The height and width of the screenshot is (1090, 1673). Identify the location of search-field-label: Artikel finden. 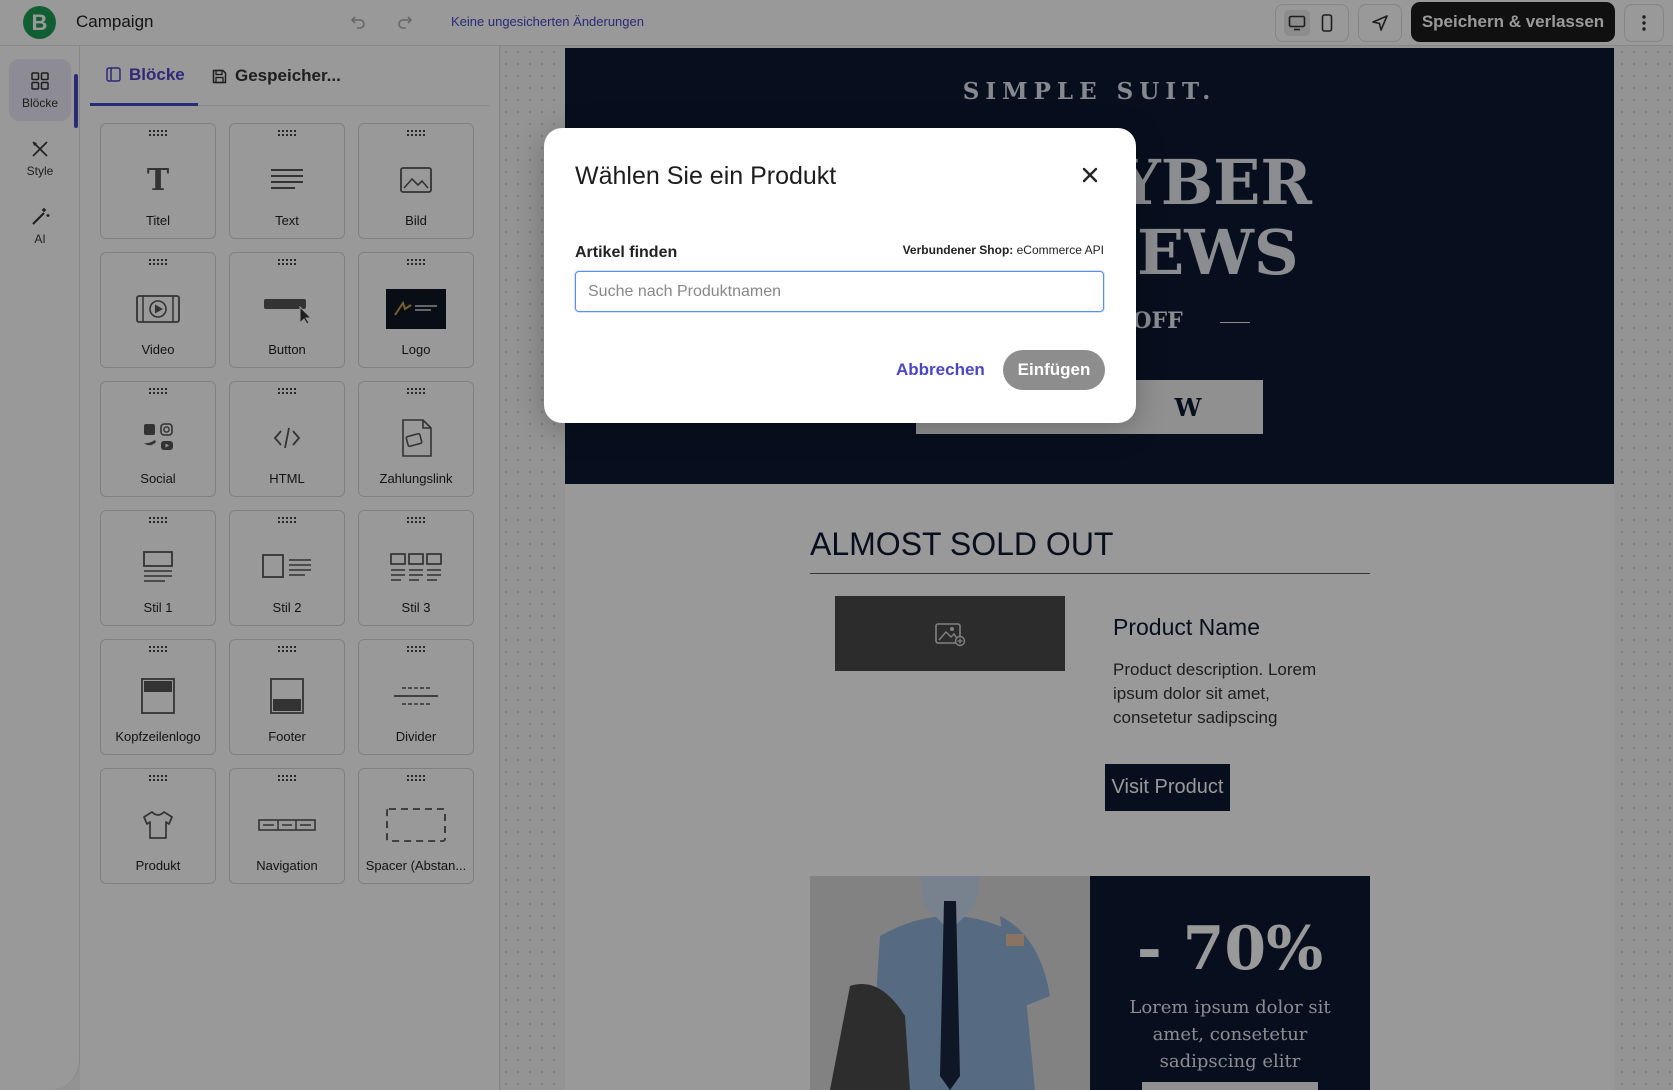
(626, 252).